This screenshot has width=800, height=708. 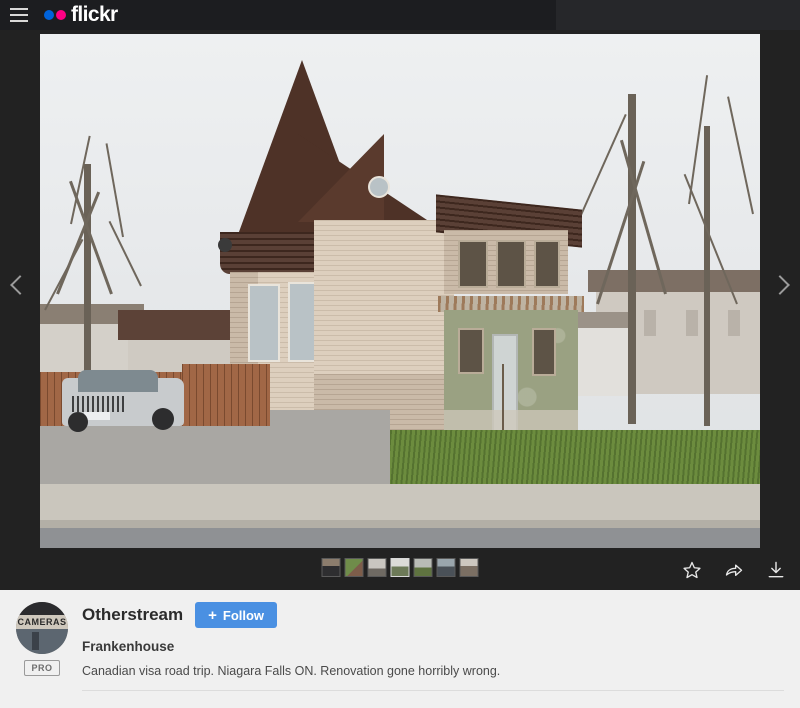 I want to click on background-window-a, so click(x=650, y=323).